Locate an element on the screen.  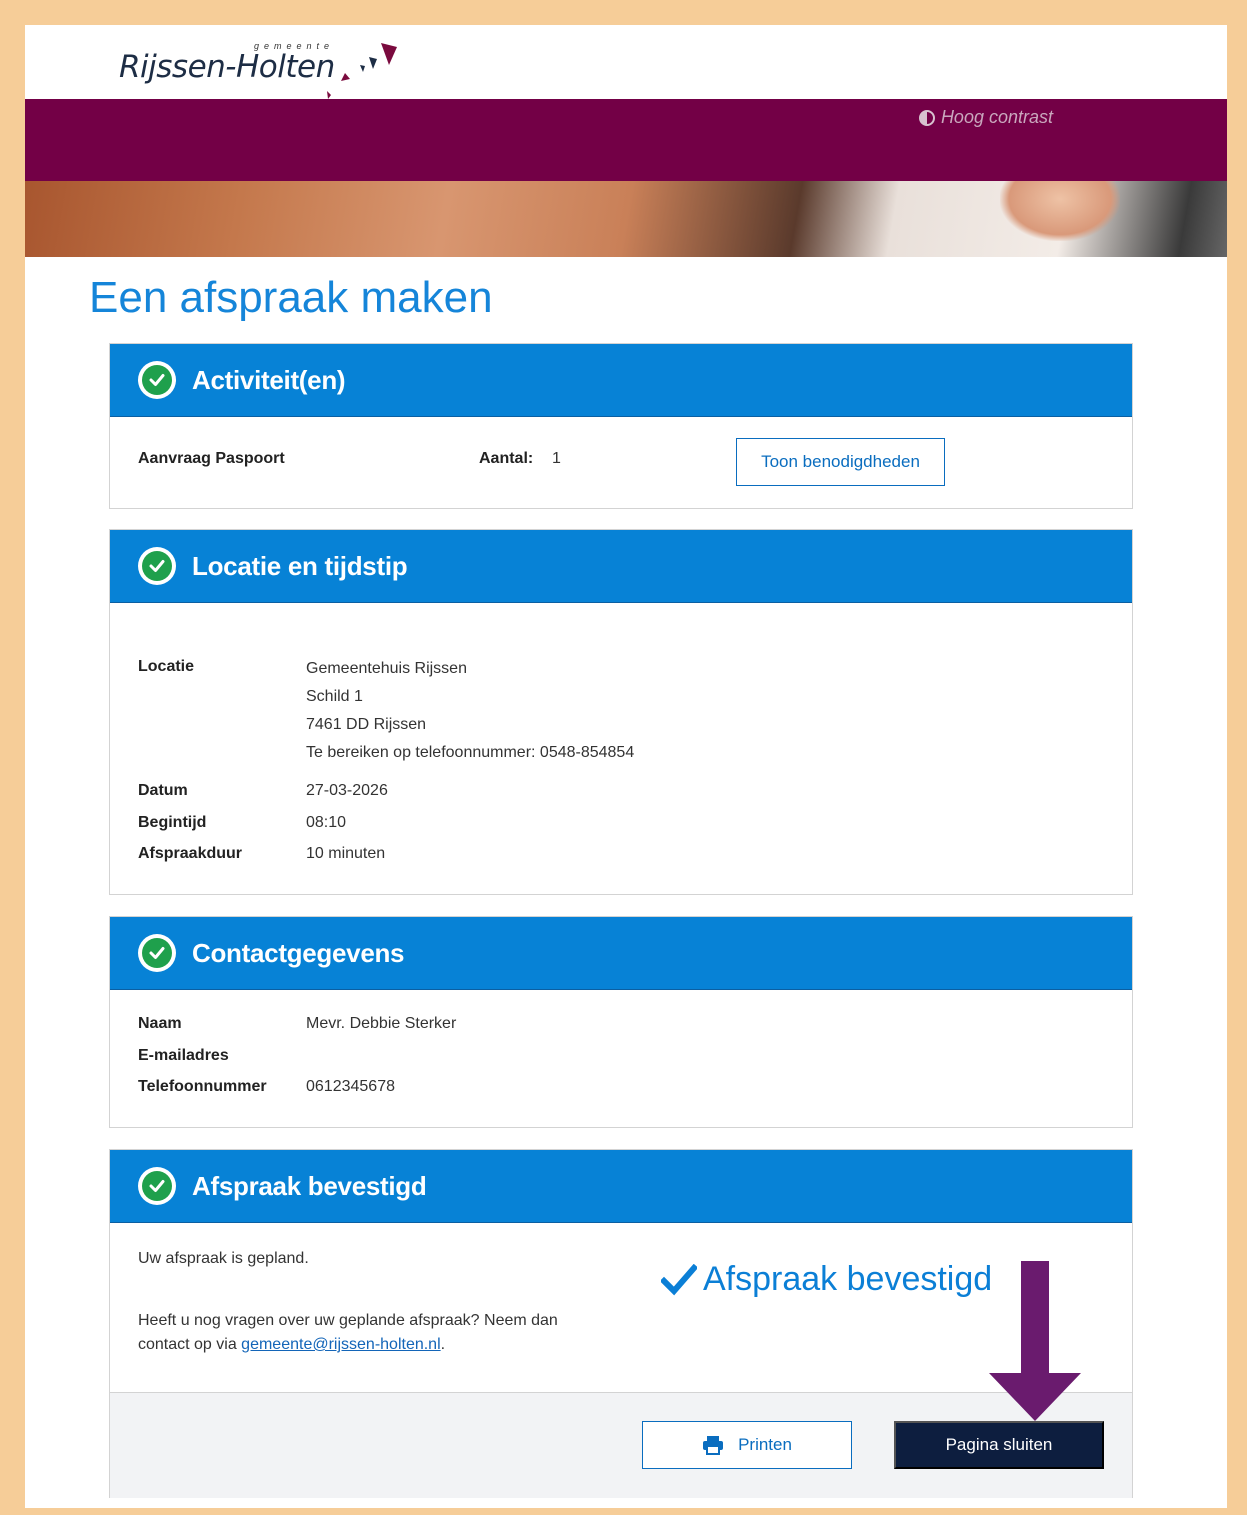
top-bar: Hoog contrast is located at coordinates (626, 140).